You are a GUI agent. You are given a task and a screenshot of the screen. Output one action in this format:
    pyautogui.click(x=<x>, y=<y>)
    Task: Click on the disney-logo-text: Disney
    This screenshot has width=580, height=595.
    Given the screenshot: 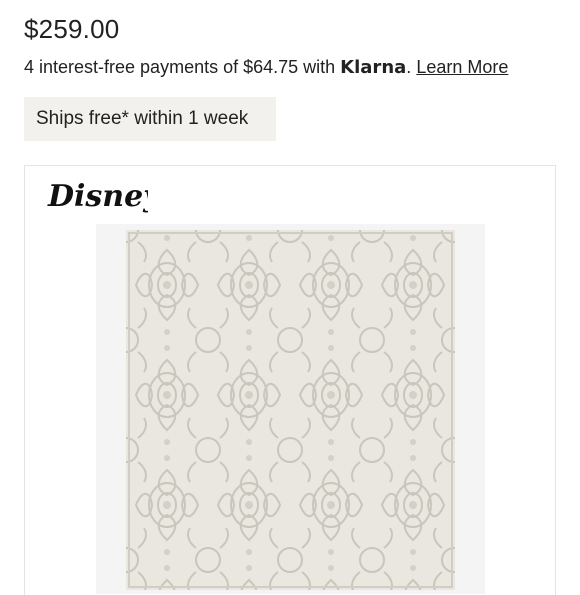 What is the action you would take?
    pyautogui.click(x=97, y=196)
    